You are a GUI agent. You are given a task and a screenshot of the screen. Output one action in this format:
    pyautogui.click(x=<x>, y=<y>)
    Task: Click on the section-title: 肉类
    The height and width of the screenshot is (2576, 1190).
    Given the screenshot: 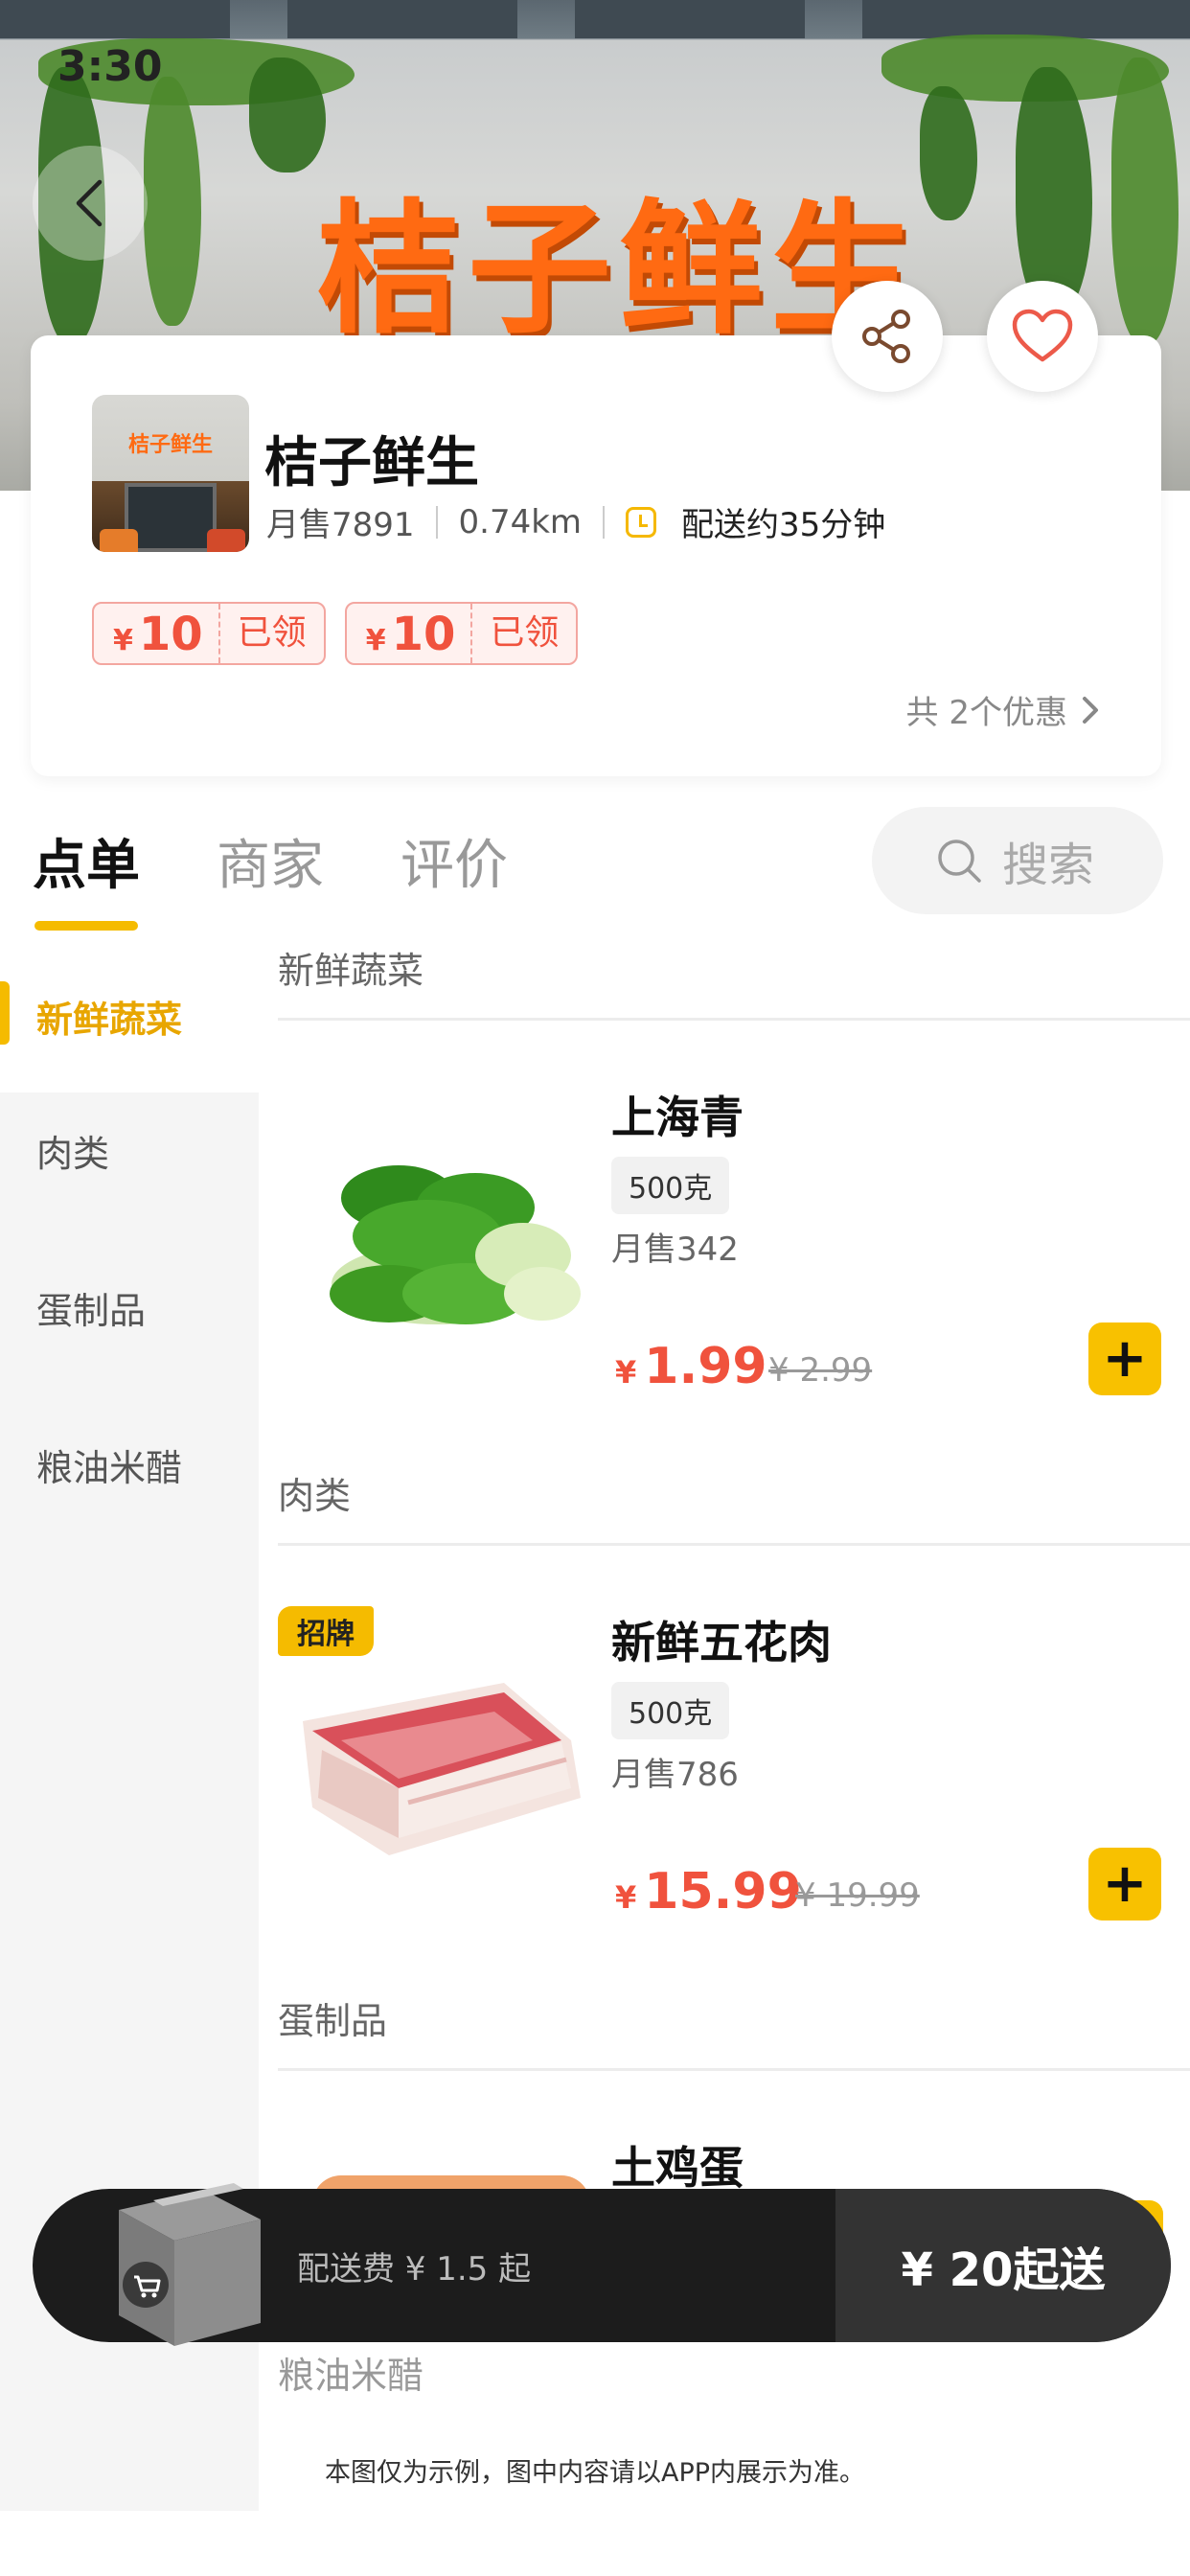 What is the action you would take?
    pyautogui.click(x=315, y=1496)
    